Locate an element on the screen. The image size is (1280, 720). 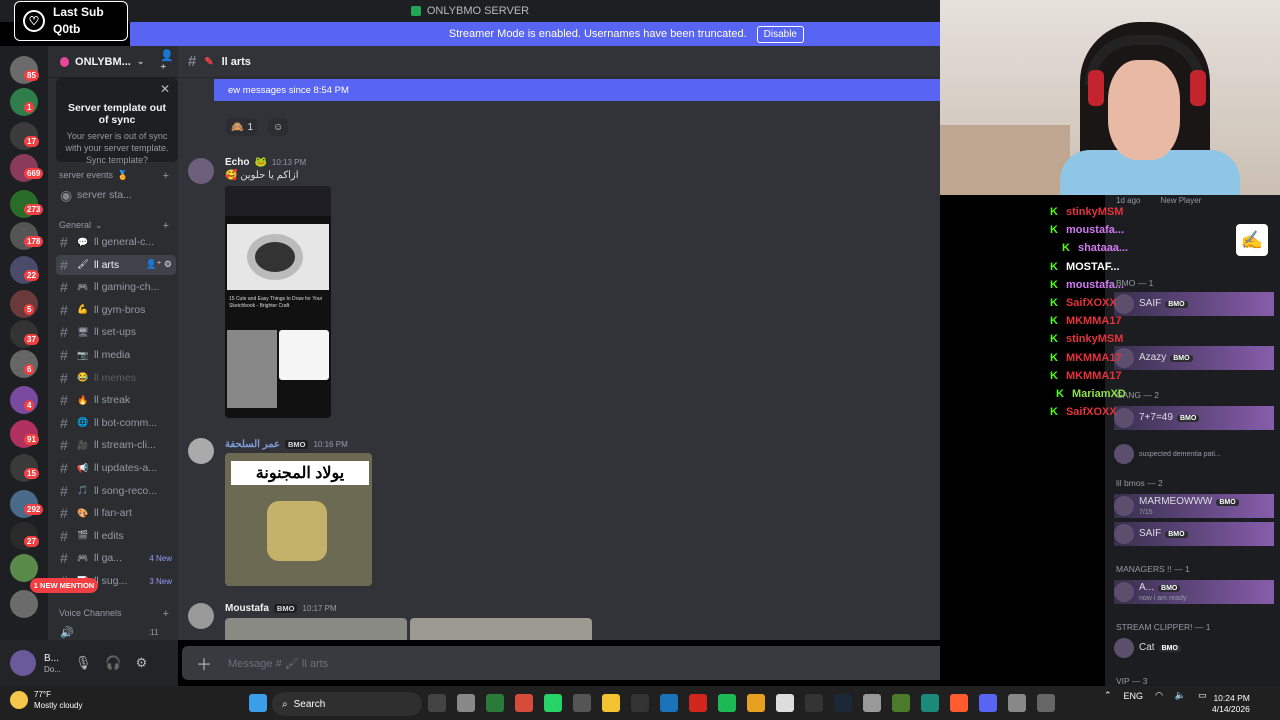
notepad-icon is located at coordinates (785, 703).